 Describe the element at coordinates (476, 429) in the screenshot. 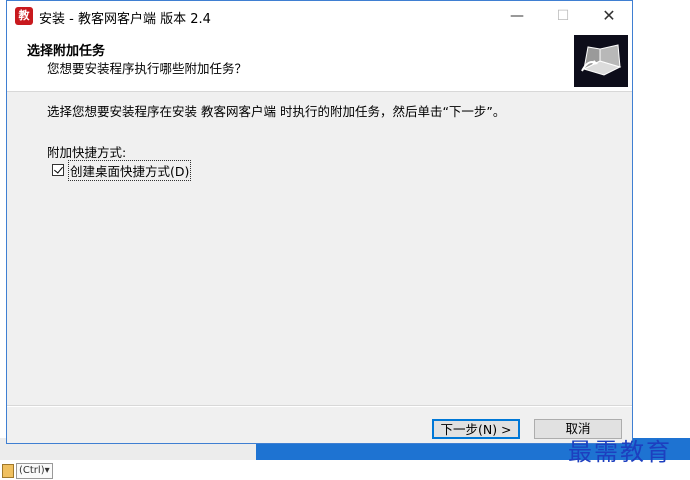

I see `next-button: 下一步(N) >` at that location.